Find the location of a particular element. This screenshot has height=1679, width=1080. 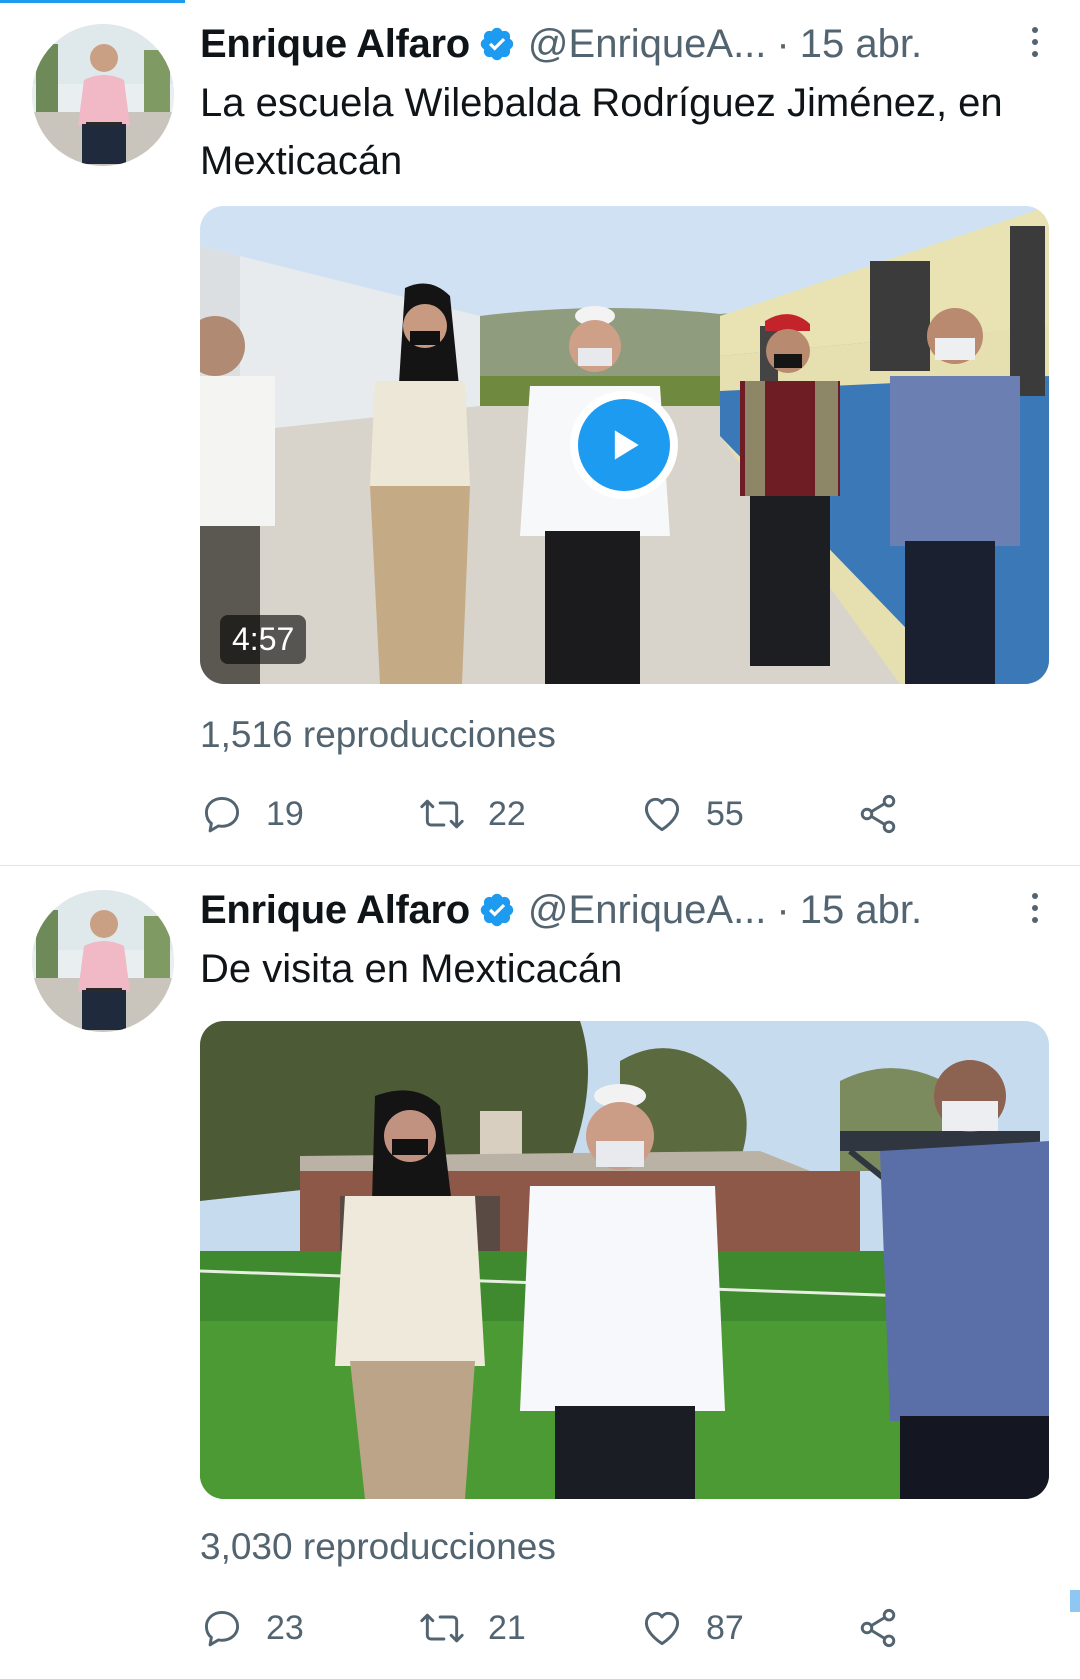

play-button is located at coordinates (624, 445).